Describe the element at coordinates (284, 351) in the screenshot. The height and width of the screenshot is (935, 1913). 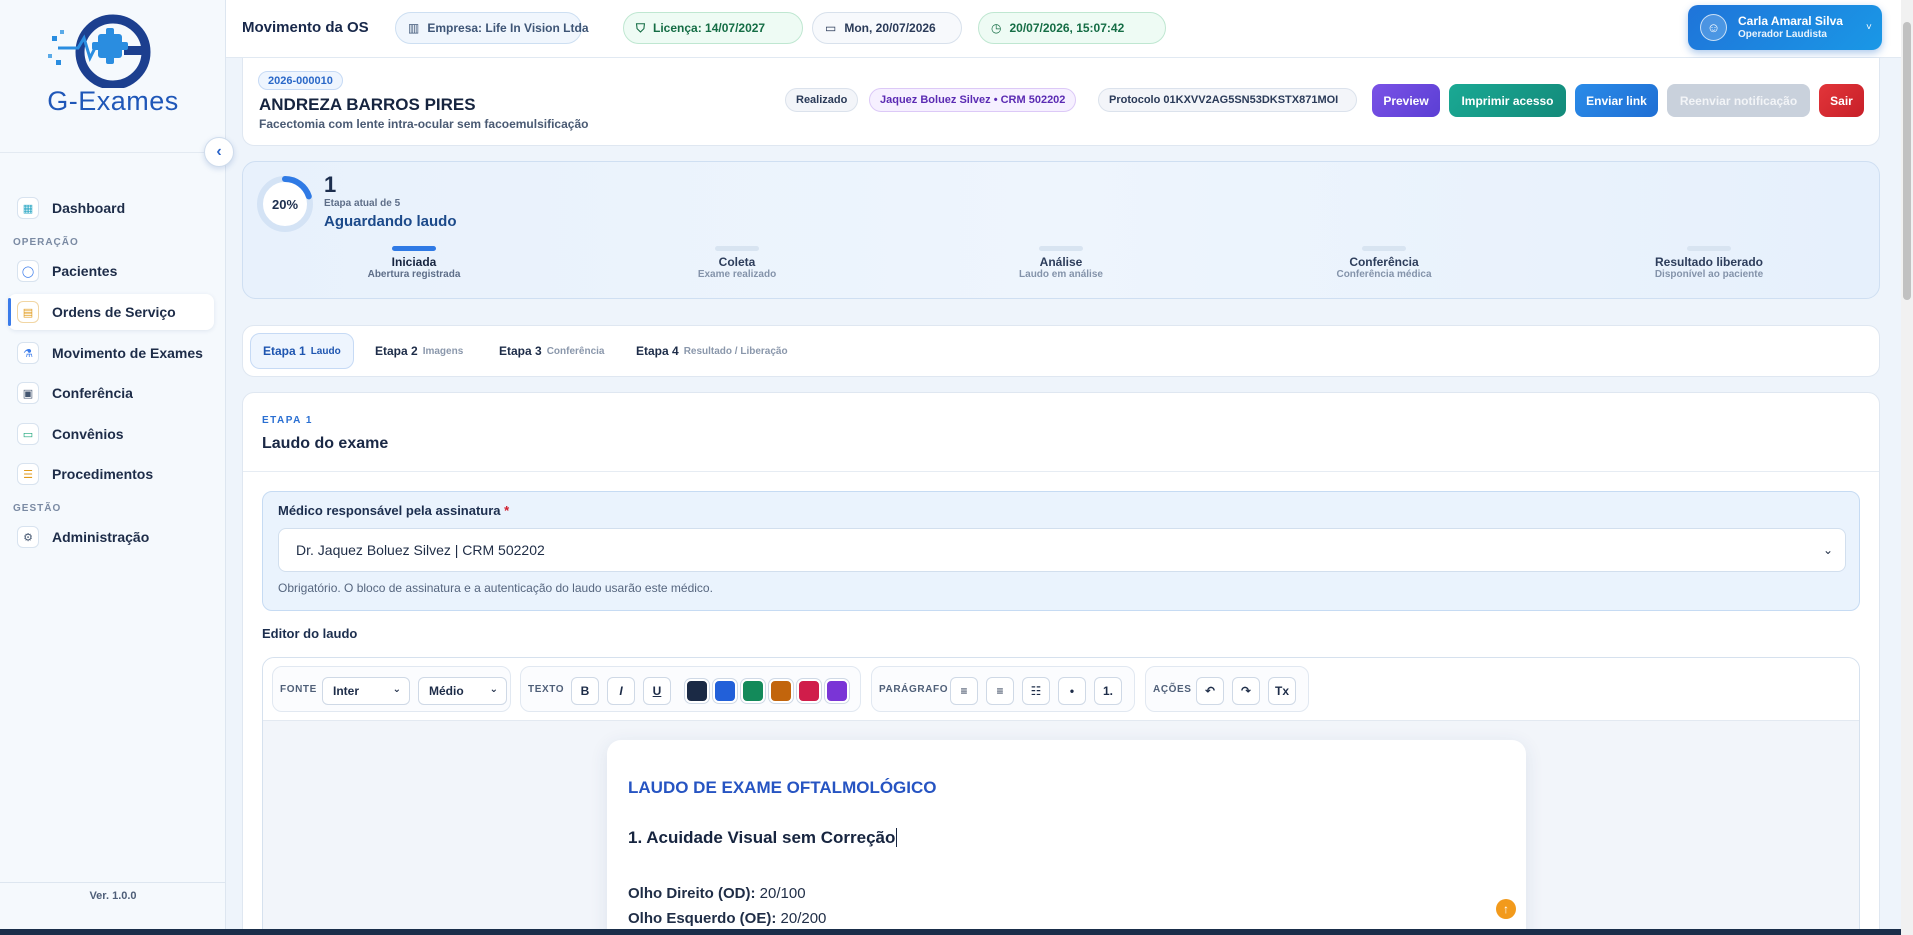
I see `tab-label: Etapa 1` at that location.